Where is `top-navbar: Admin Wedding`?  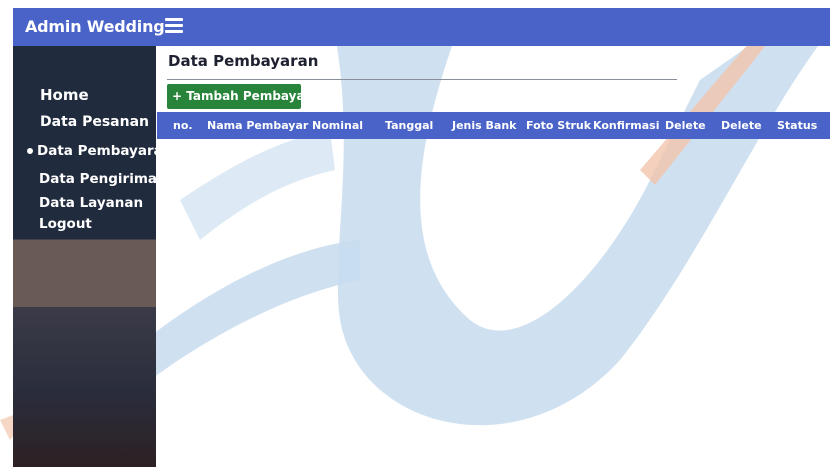
top-navbar: Admin Wedding is located at coordinates (421, 27).